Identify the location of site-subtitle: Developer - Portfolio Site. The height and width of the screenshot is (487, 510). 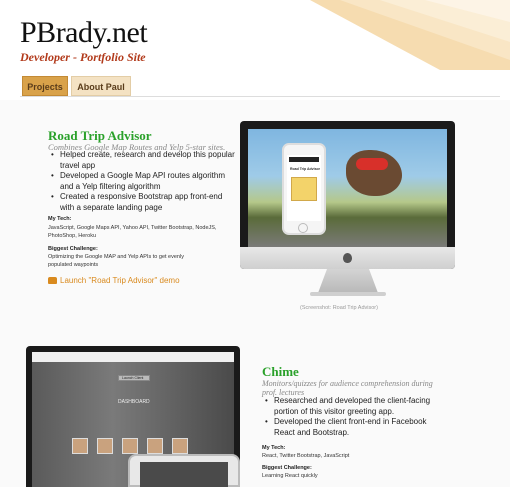
(83, 57).